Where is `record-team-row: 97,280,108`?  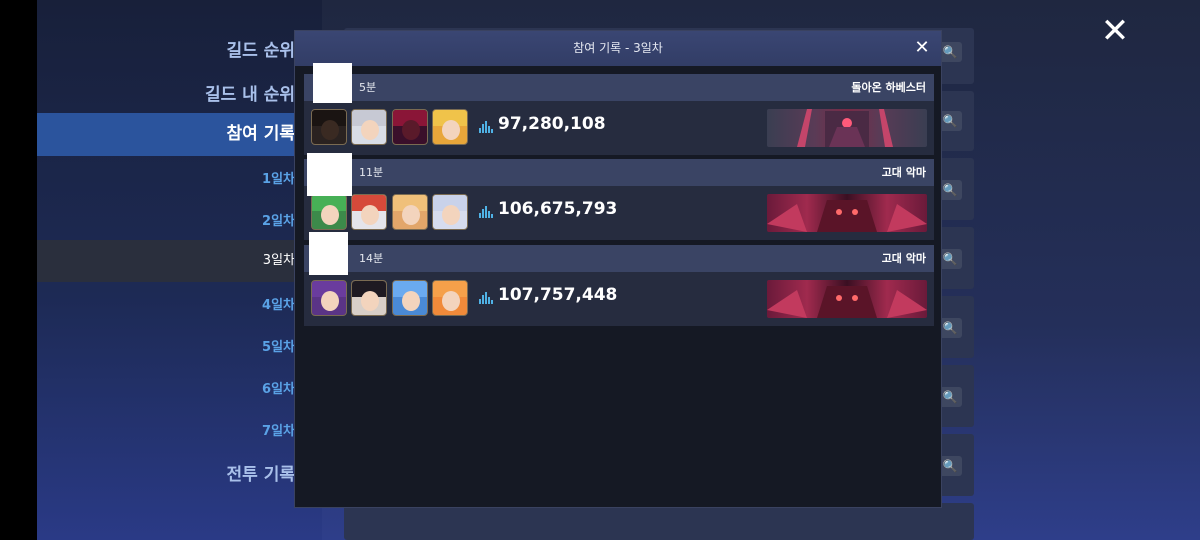 record-team-row: 97,280,108 is located at coordinates (619, 128).